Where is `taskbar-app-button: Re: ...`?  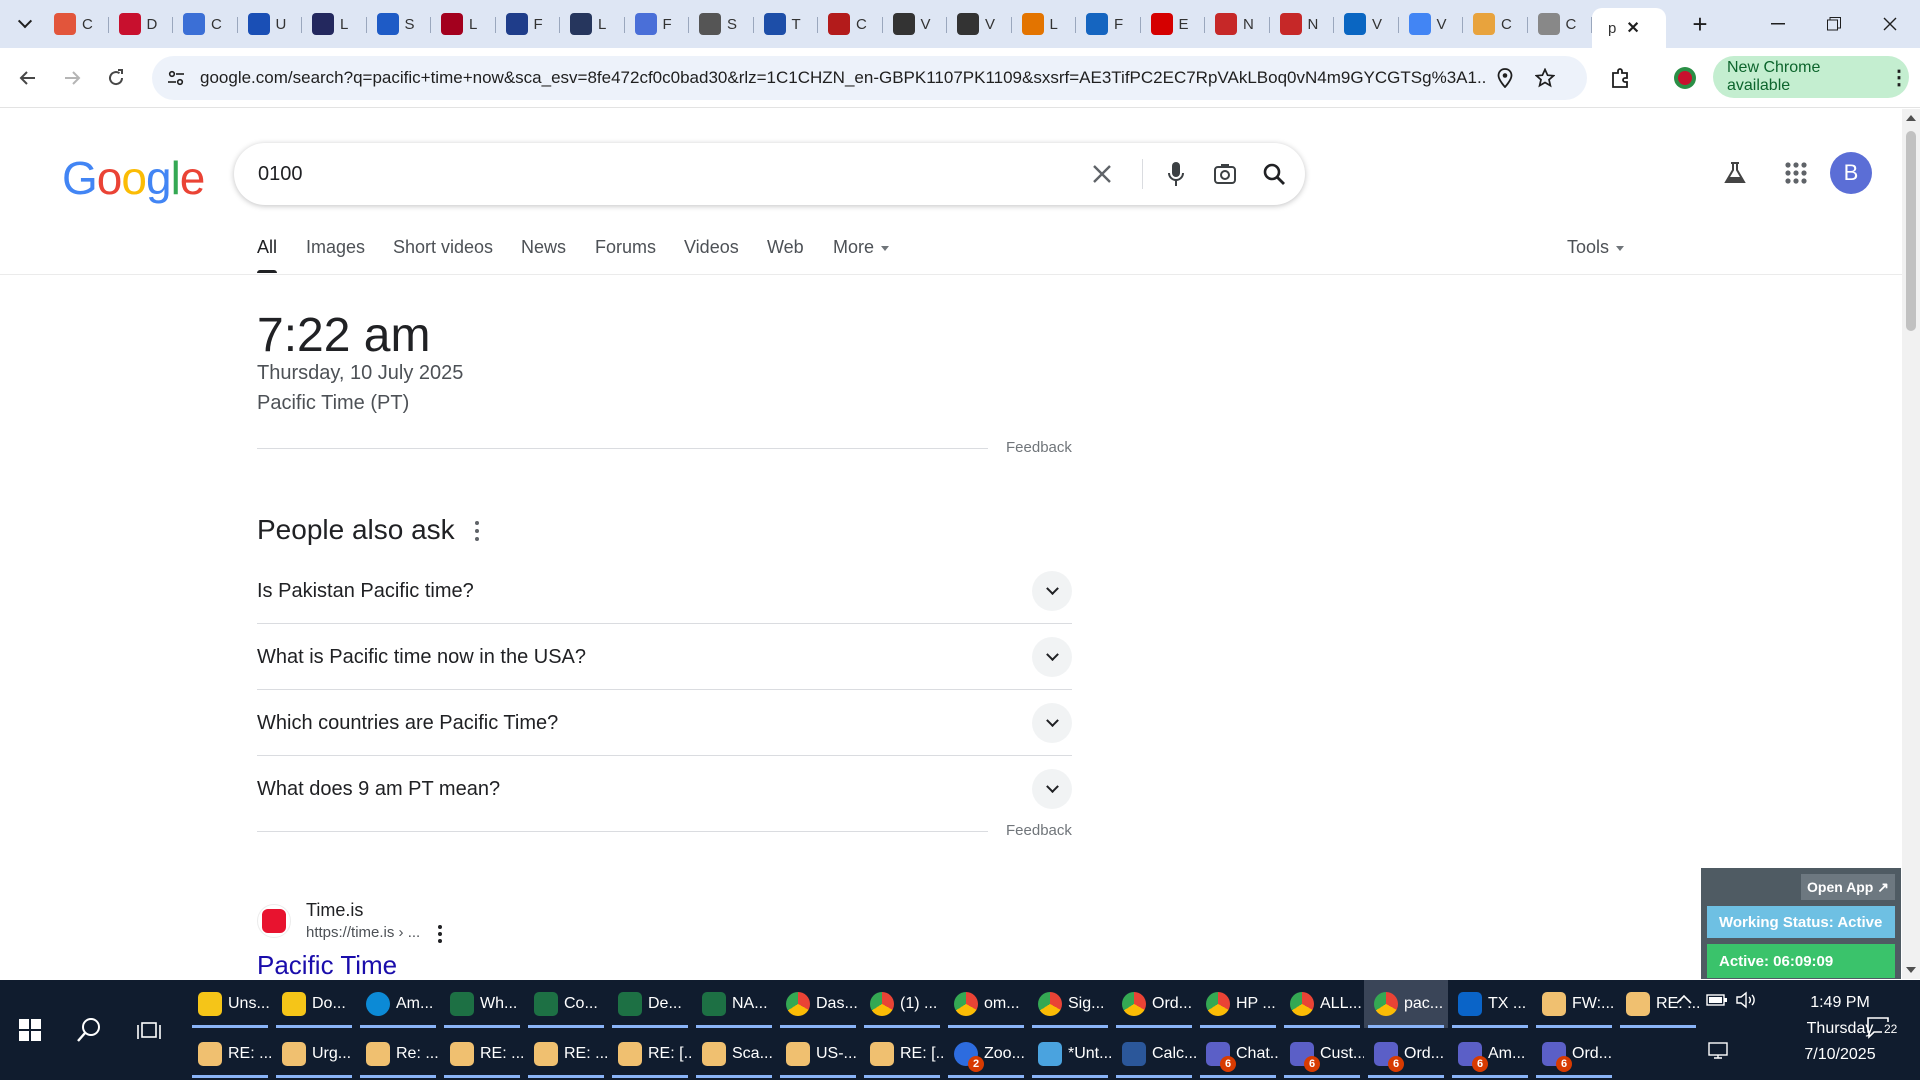 taskbar-app-button: Re: ... is located at coordinates (398, 1054).